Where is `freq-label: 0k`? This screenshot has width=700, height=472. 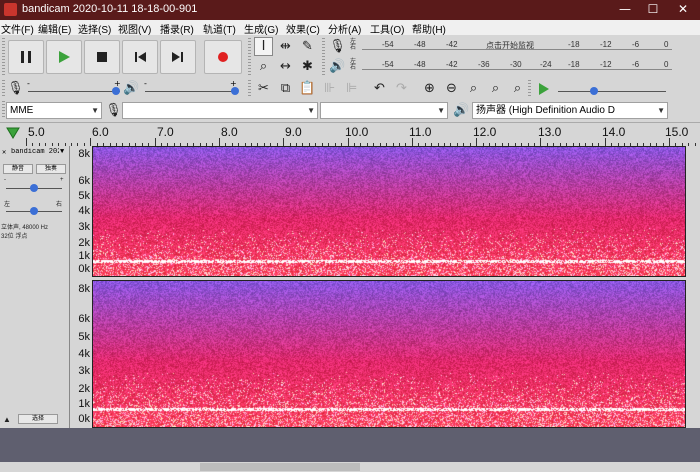
freq-label: 0k is located at coordinates (84, 269).